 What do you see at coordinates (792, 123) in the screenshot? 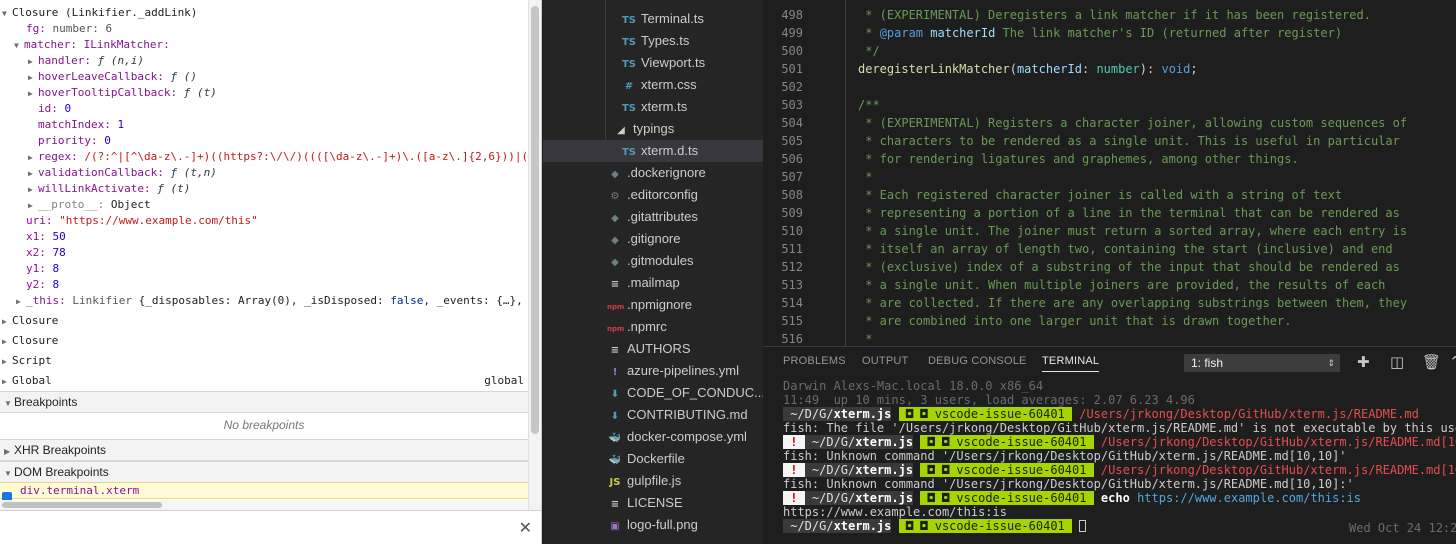
I see `line-number: 504` at bounding box center [792, 123].